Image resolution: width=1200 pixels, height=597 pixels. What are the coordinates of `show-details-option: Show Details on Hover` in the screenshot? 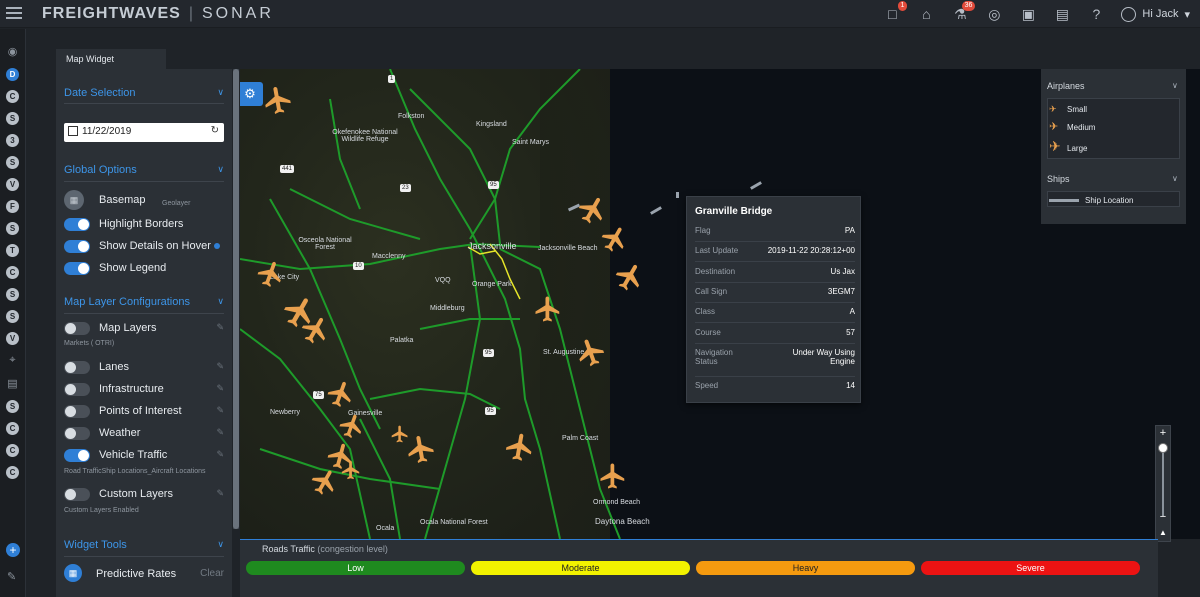 It's located at (144, 247).